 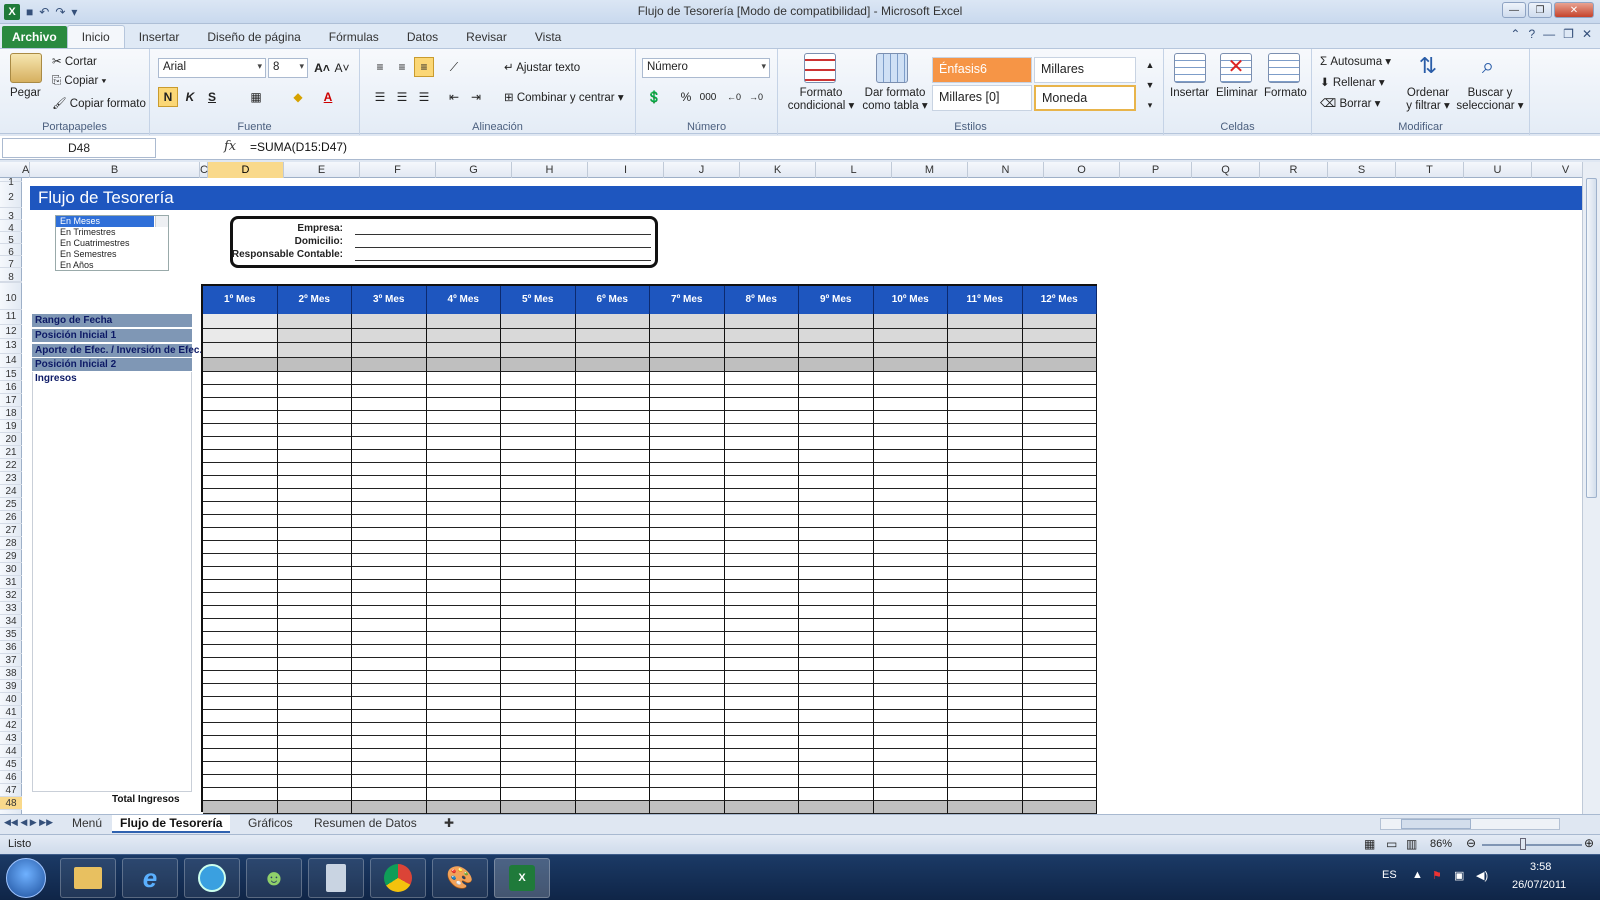 What do you see at coordinates (112, 232) in the screenshot?
I see `list-item: En Trimestres` at bounding box center [112, 232].